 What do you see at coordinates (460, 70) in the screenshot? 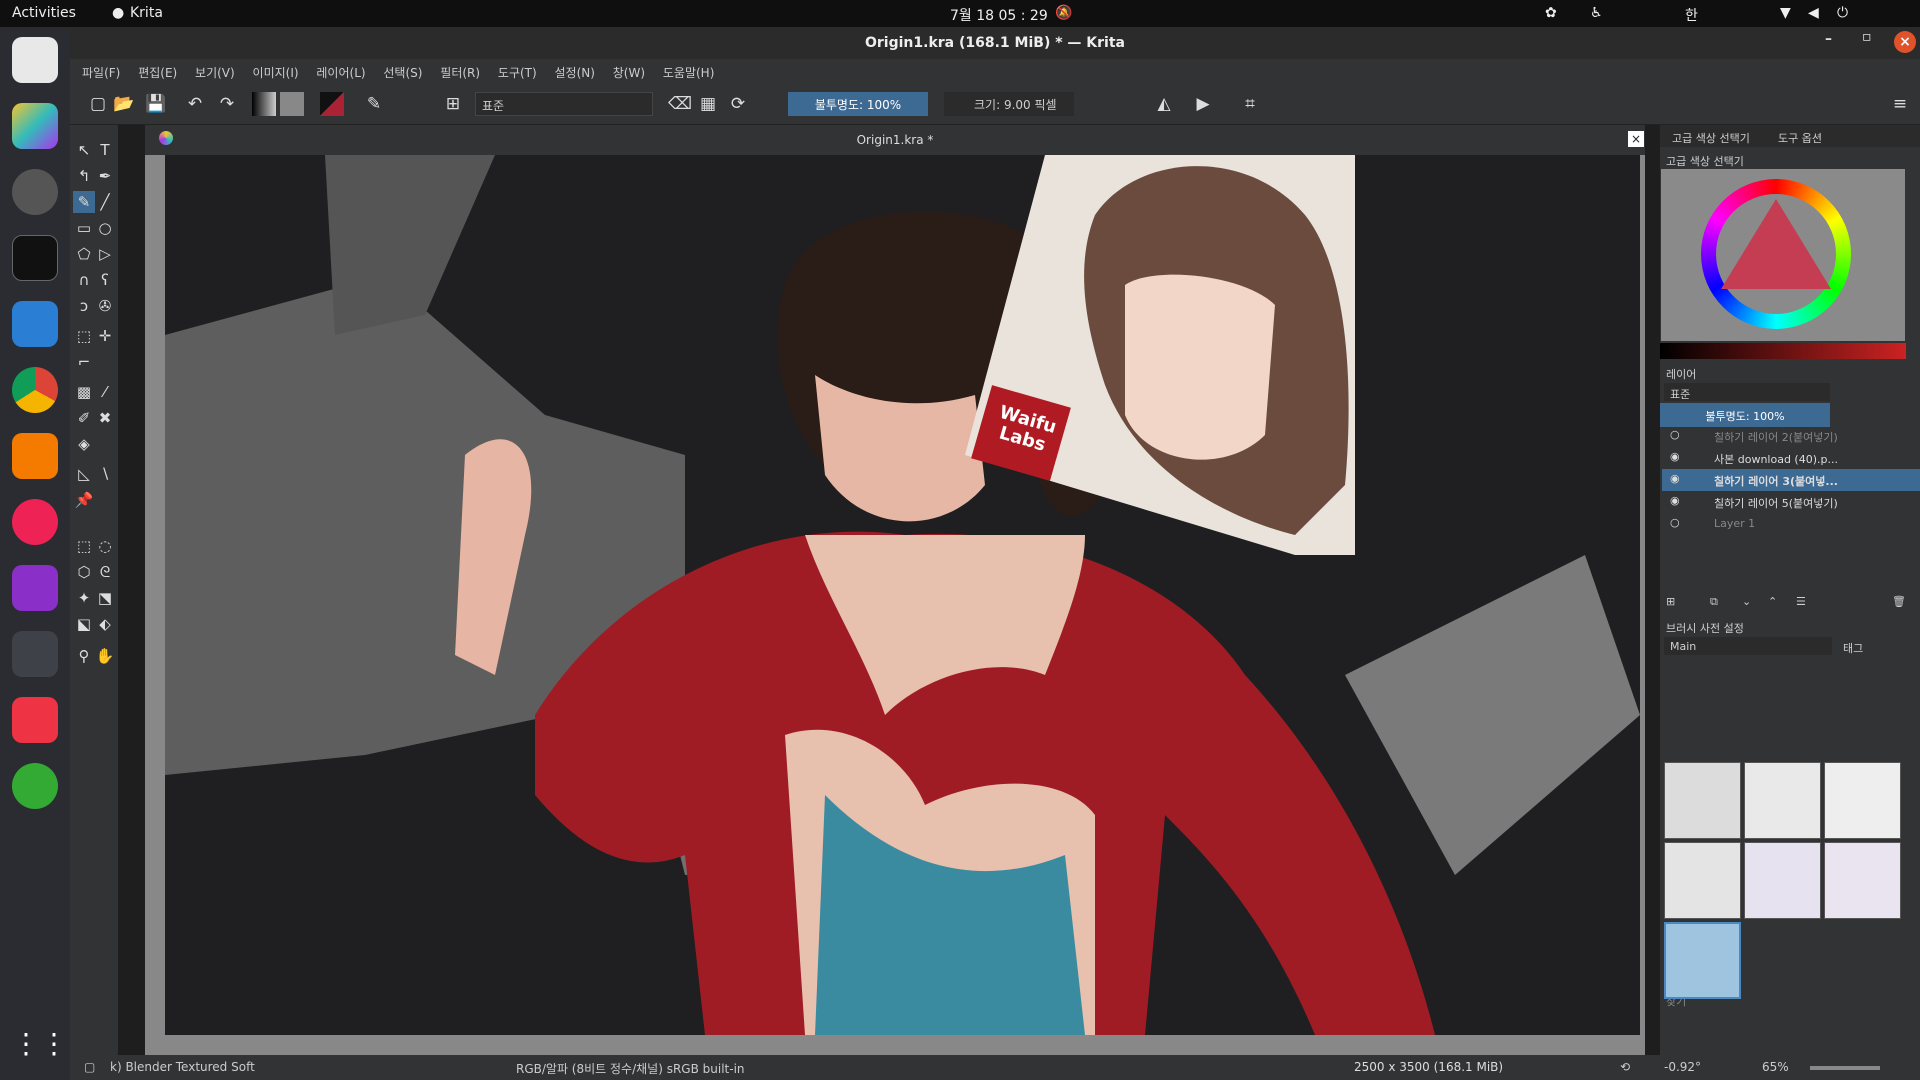
I see `menu-filter: 필터(R)` at bounding box center [460, 70].